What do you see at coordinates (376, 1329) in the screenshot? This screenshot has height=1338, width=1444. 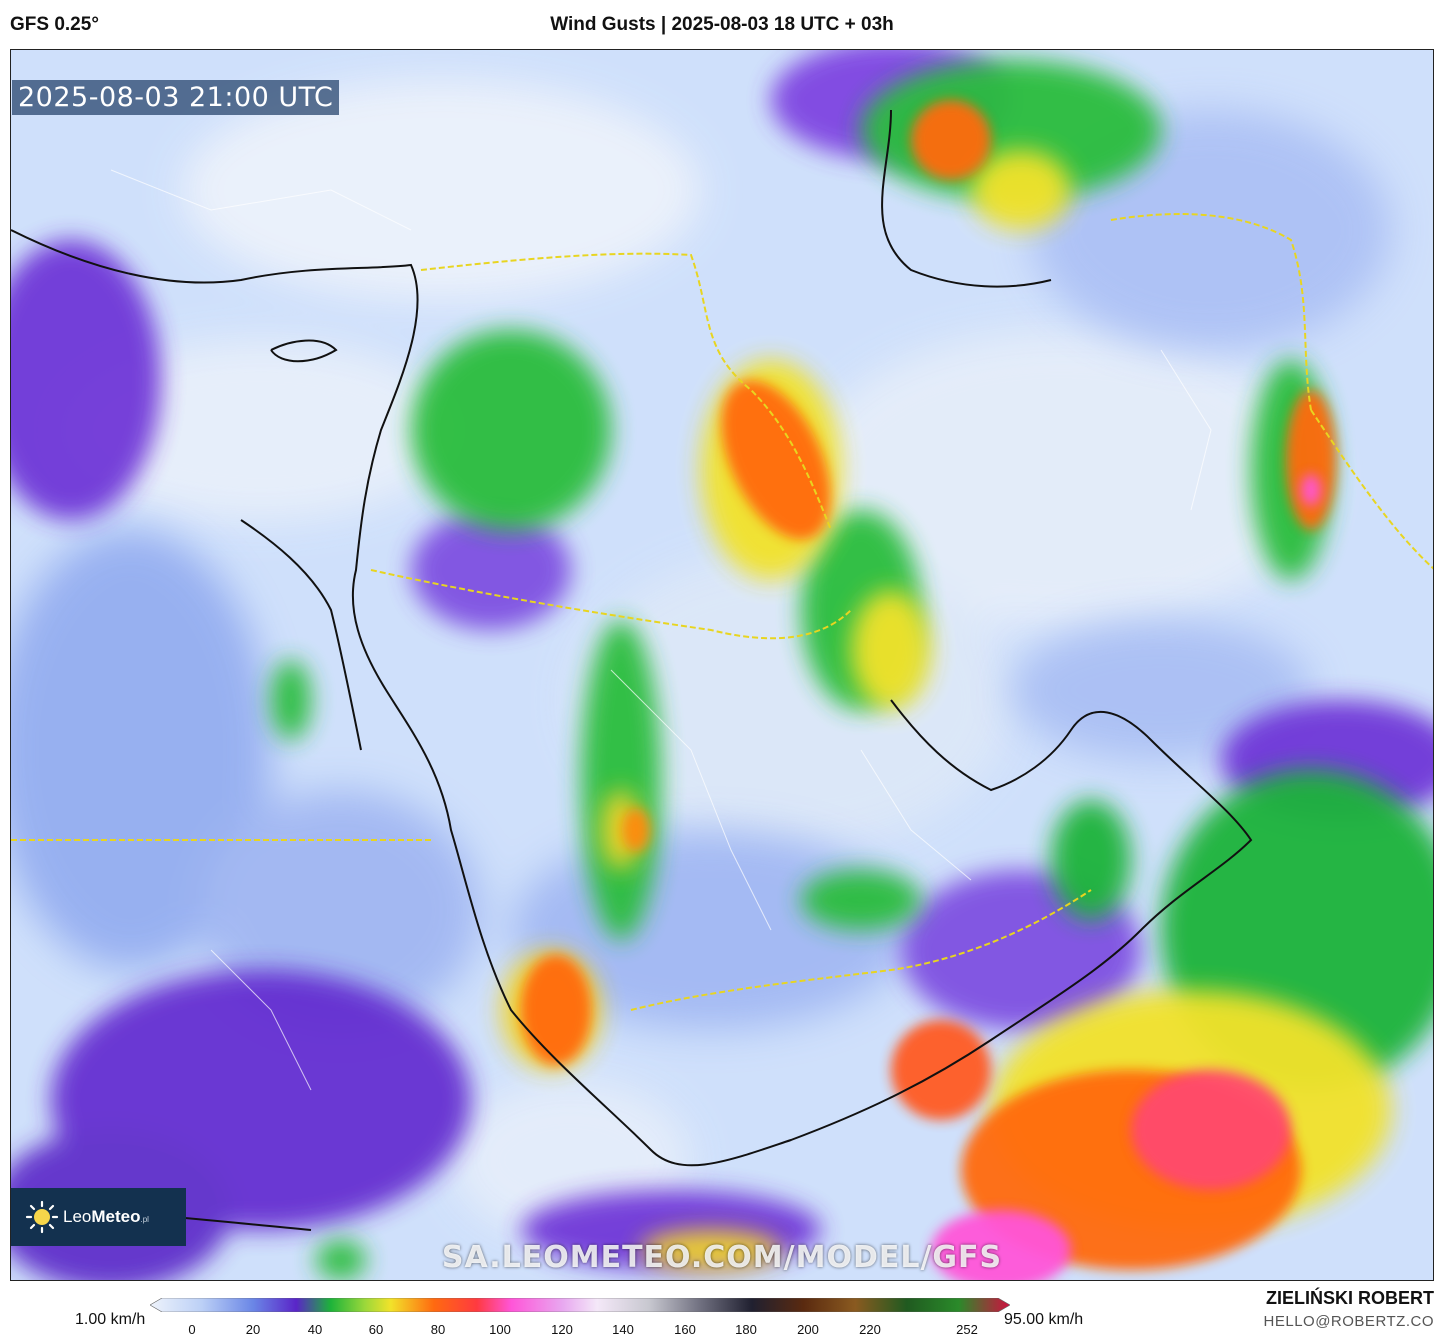 I see `colorbar-tick: 60` at bounding box center [376, 1329].